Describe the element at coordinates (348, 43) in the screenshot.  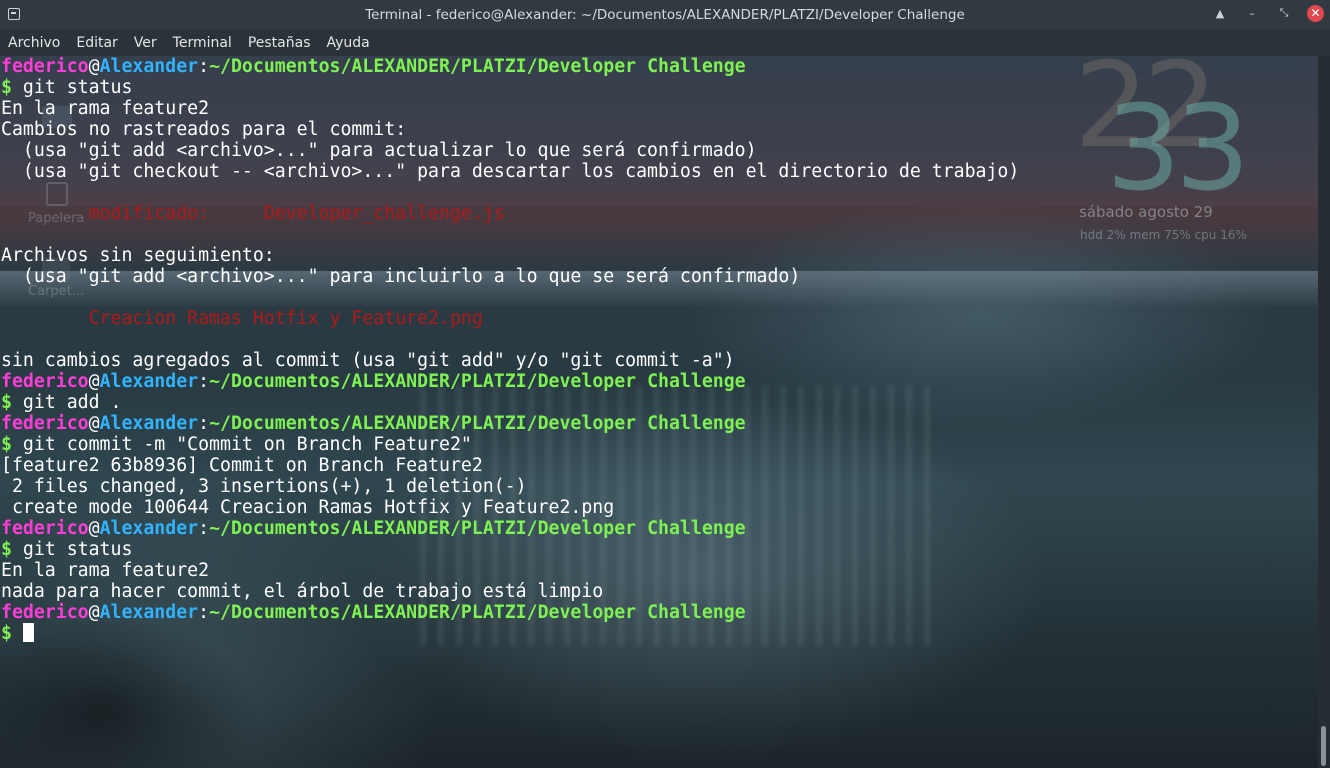
I see `menu-ayuda: Ayuda` at that location.